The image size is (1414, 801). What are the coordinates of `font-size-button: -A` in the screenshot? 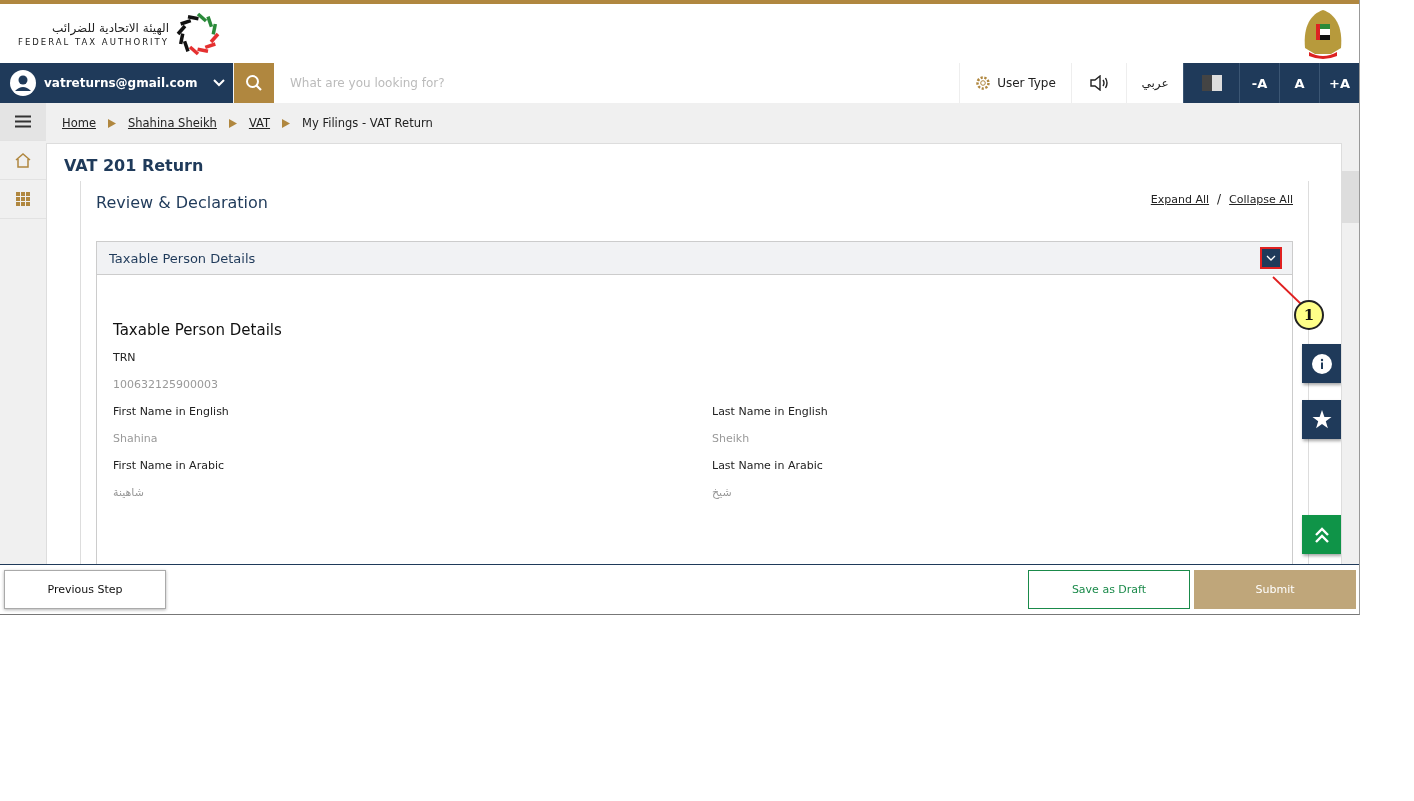 It's located at (1259, 83).